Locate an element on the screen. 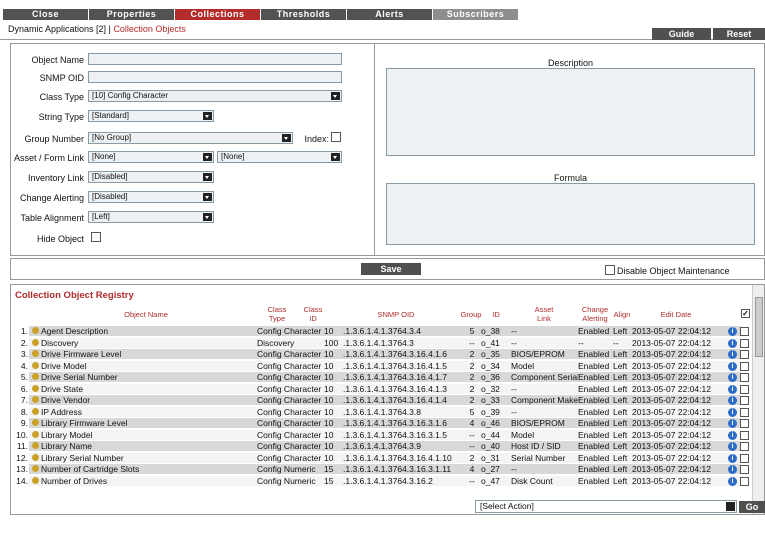  tab-subscribers: Subscribers is located at coordinates (475, 14).